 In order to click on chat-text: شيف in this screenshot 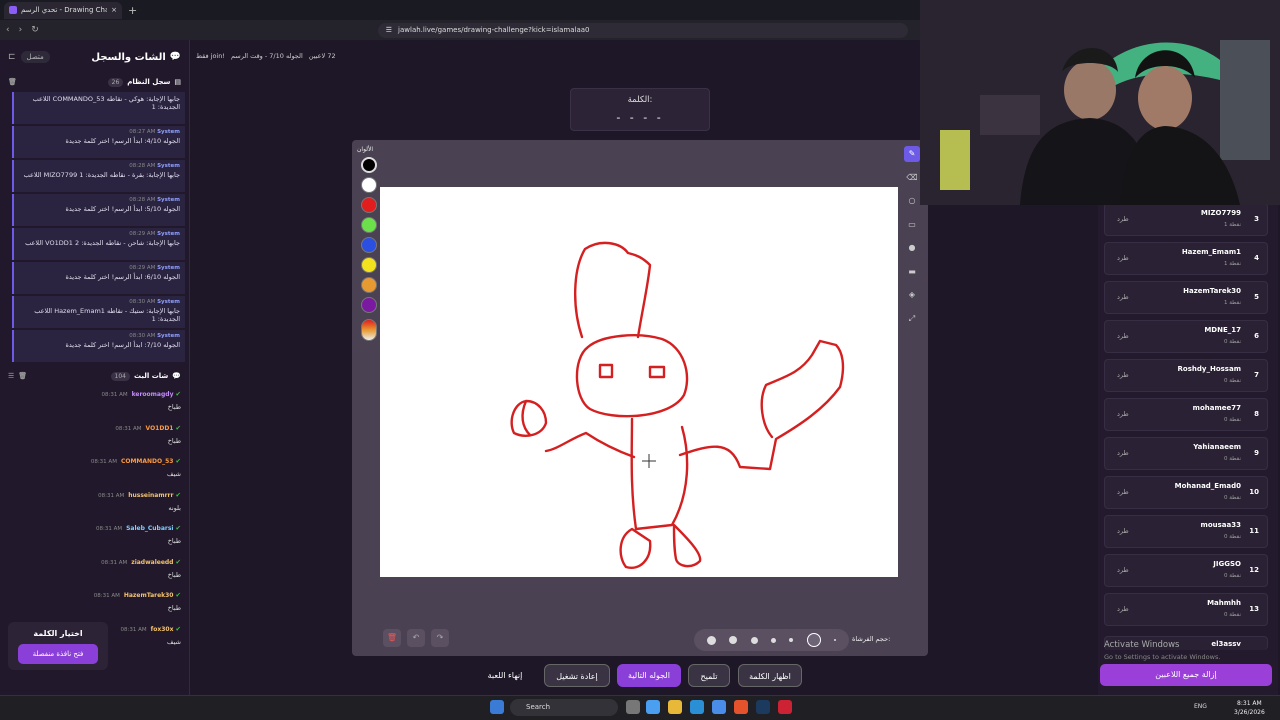, I will do `click(173, 474)`.